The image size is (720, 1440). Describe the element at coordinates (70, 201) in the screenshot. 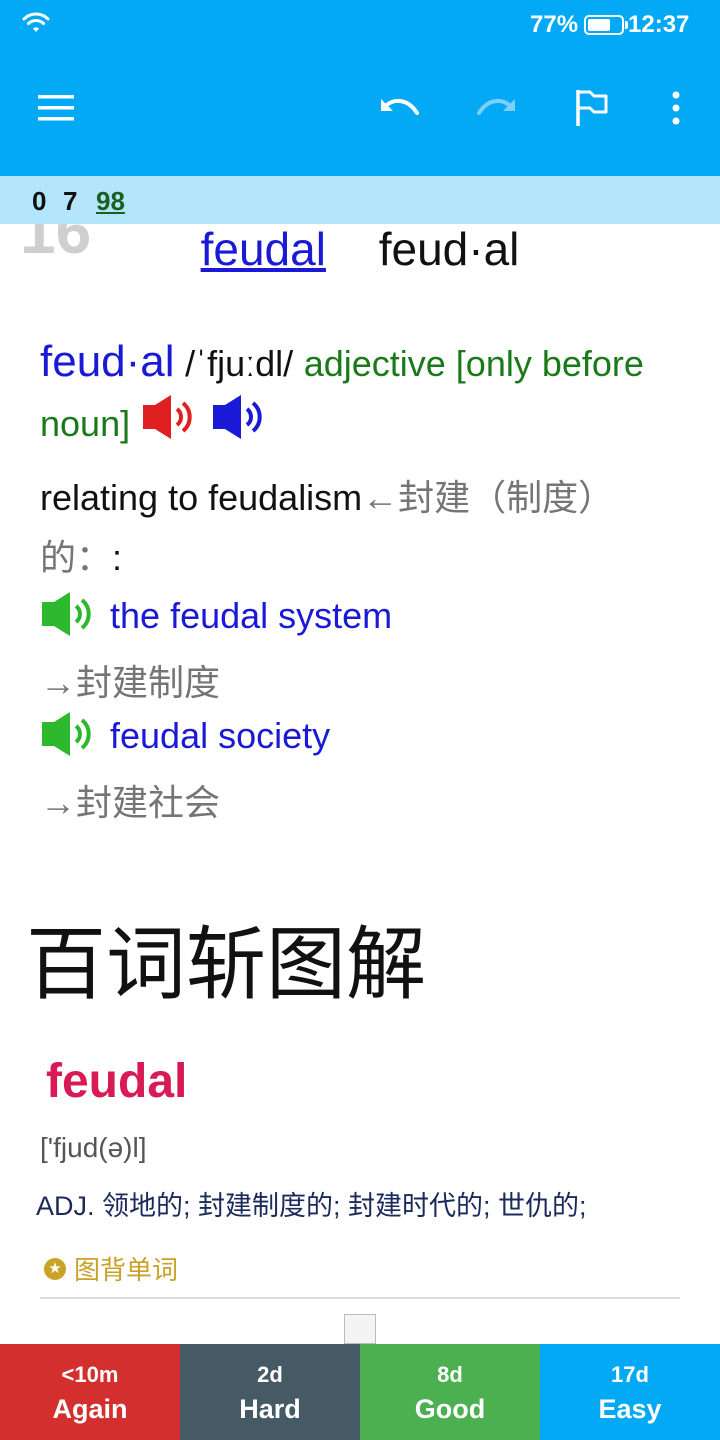

I see `learning-count: 7` at that location.